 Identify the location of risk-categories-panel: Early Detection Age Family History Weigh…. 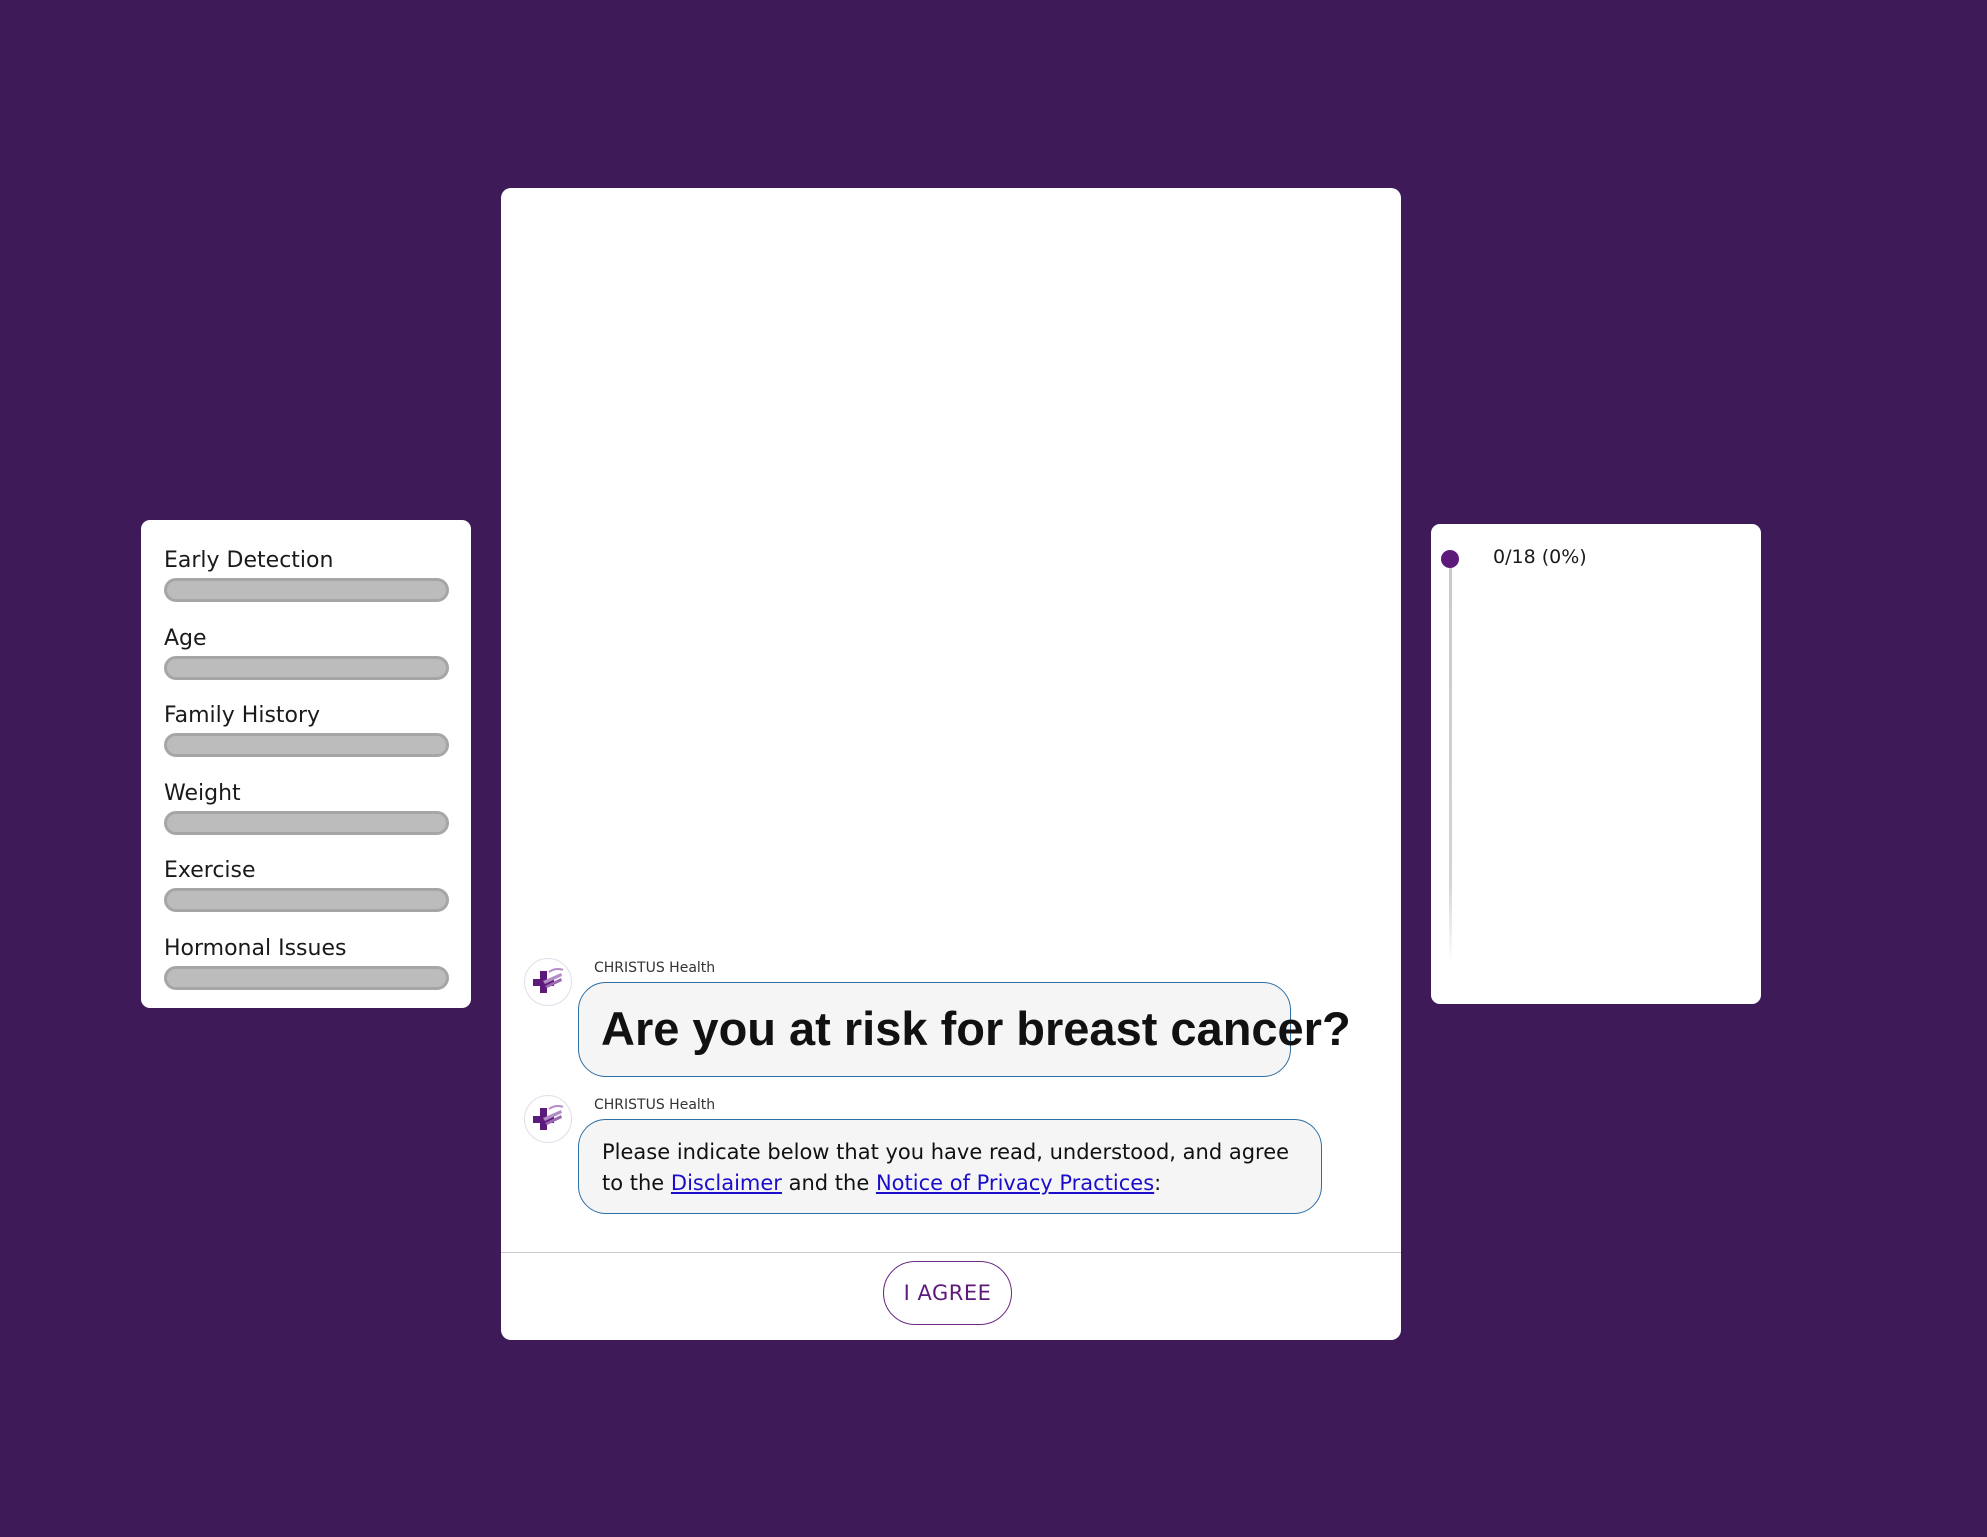
(306, 764).